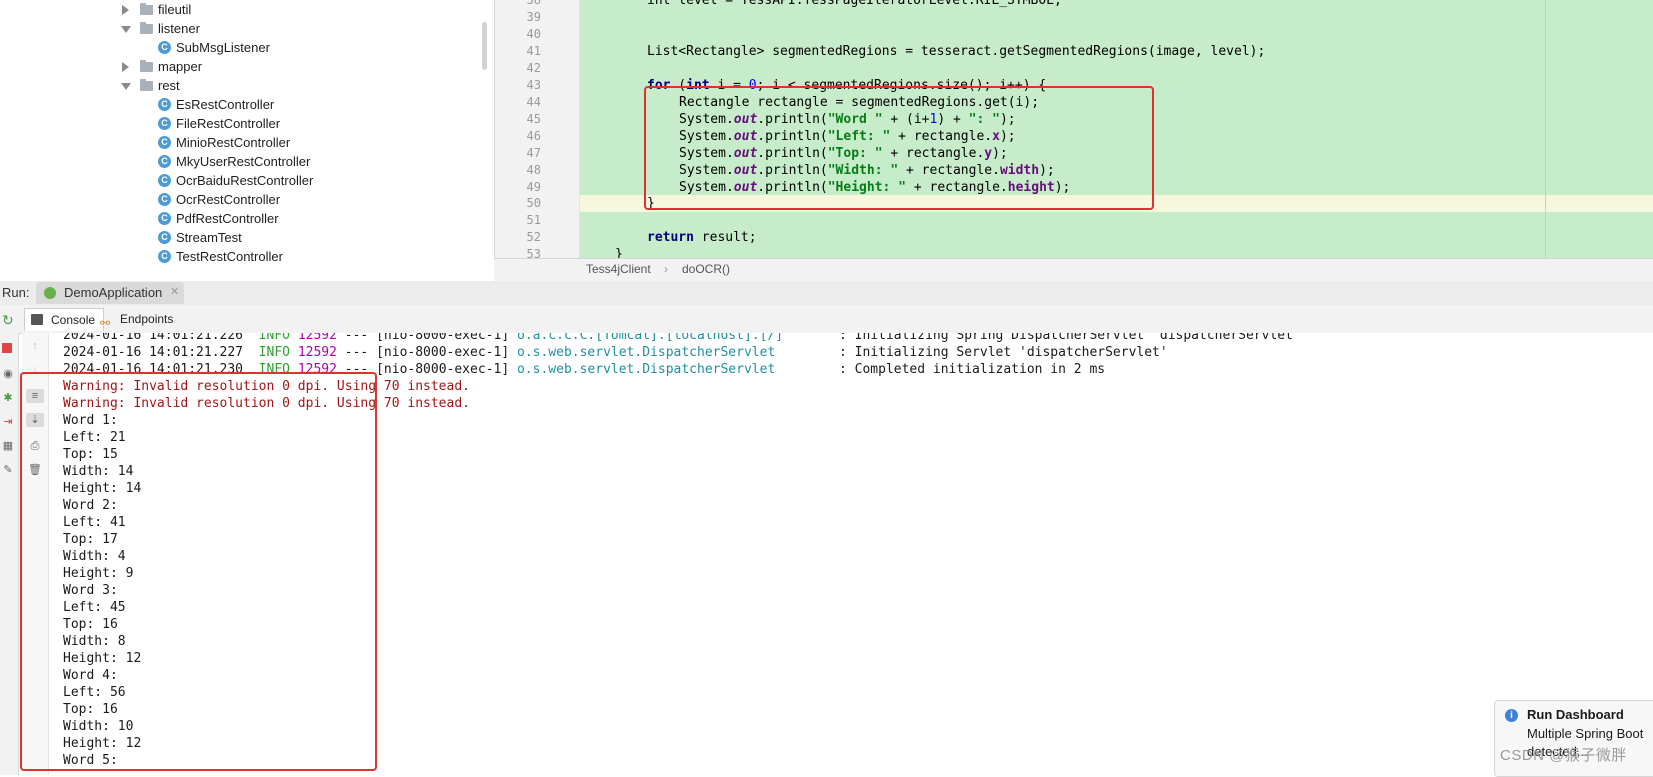 Image resolution: width=1653 pixels, height=777 pixels. I want to click on camera-icon: ◉, so click(8, 374).